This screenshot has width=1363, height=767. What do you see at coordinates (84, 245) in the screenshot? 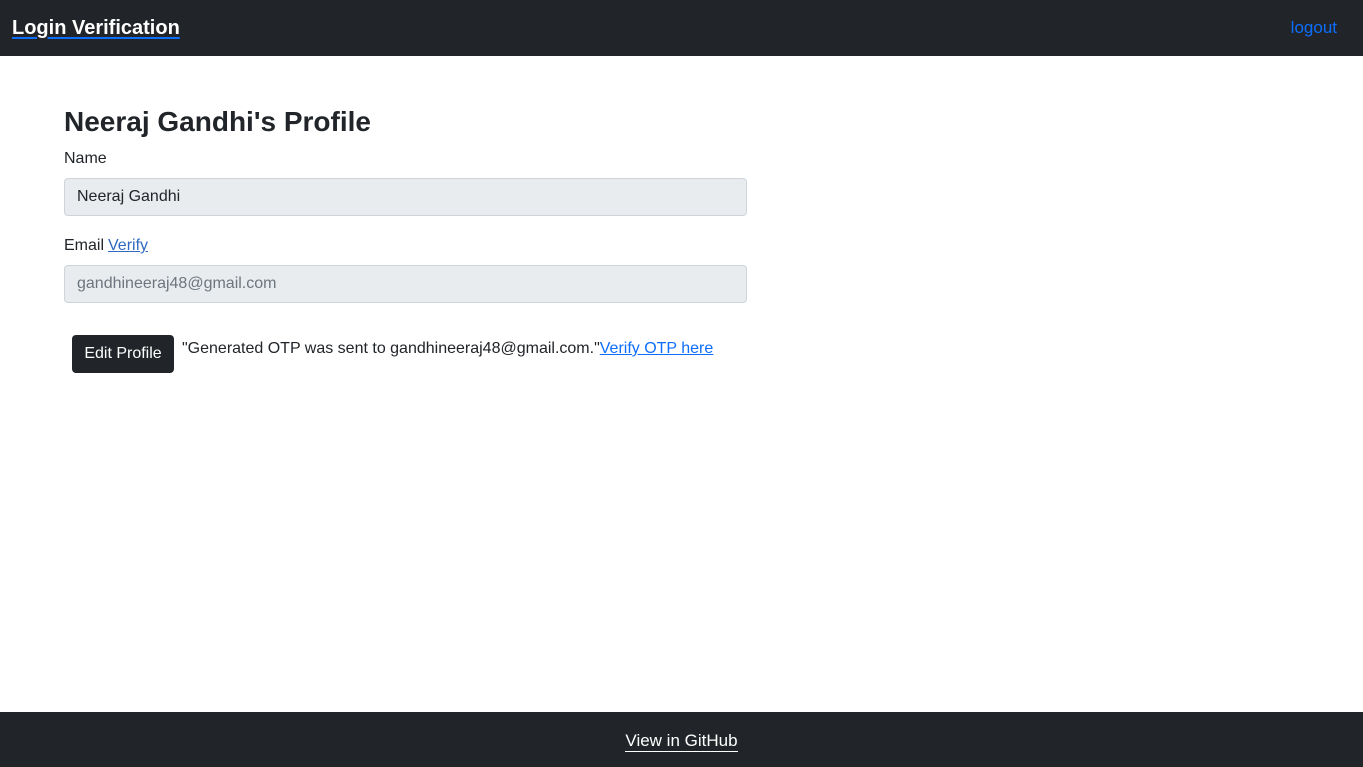
I see `email-label: Email` at bounding box center [84, 245].